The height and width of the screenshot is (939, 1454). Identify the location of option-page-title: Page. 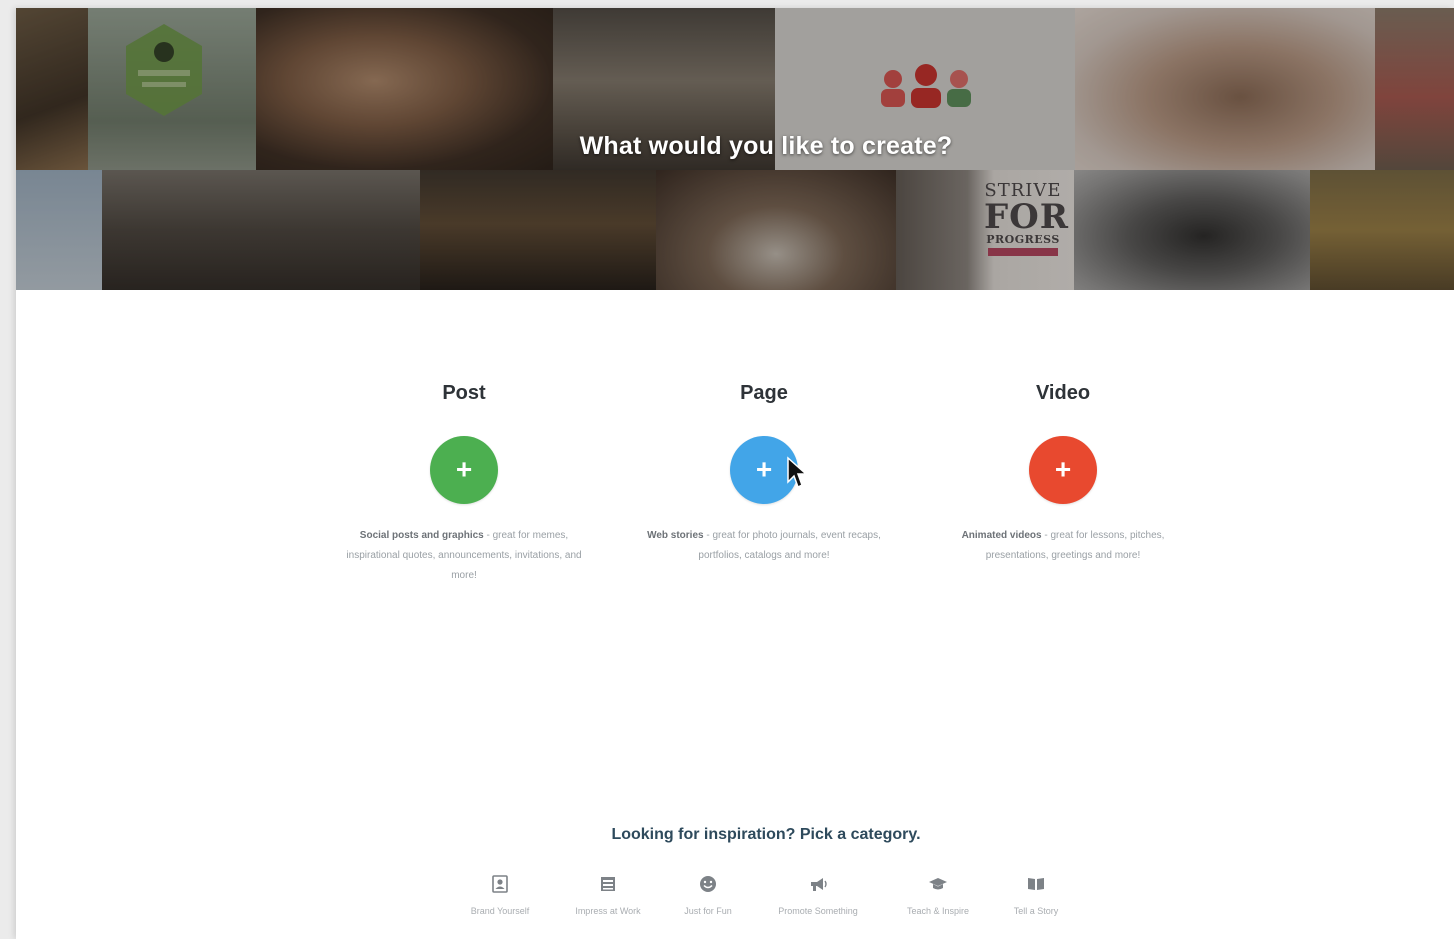
(764, 393).